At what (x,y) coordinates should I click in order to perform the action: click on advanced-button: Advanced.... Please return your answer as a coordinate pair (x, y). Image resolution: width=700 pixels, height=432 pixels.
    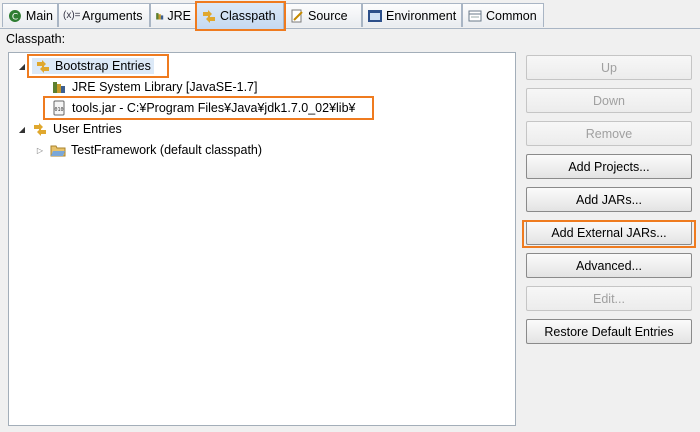
    Looking at the image, I should click on (609, 265).